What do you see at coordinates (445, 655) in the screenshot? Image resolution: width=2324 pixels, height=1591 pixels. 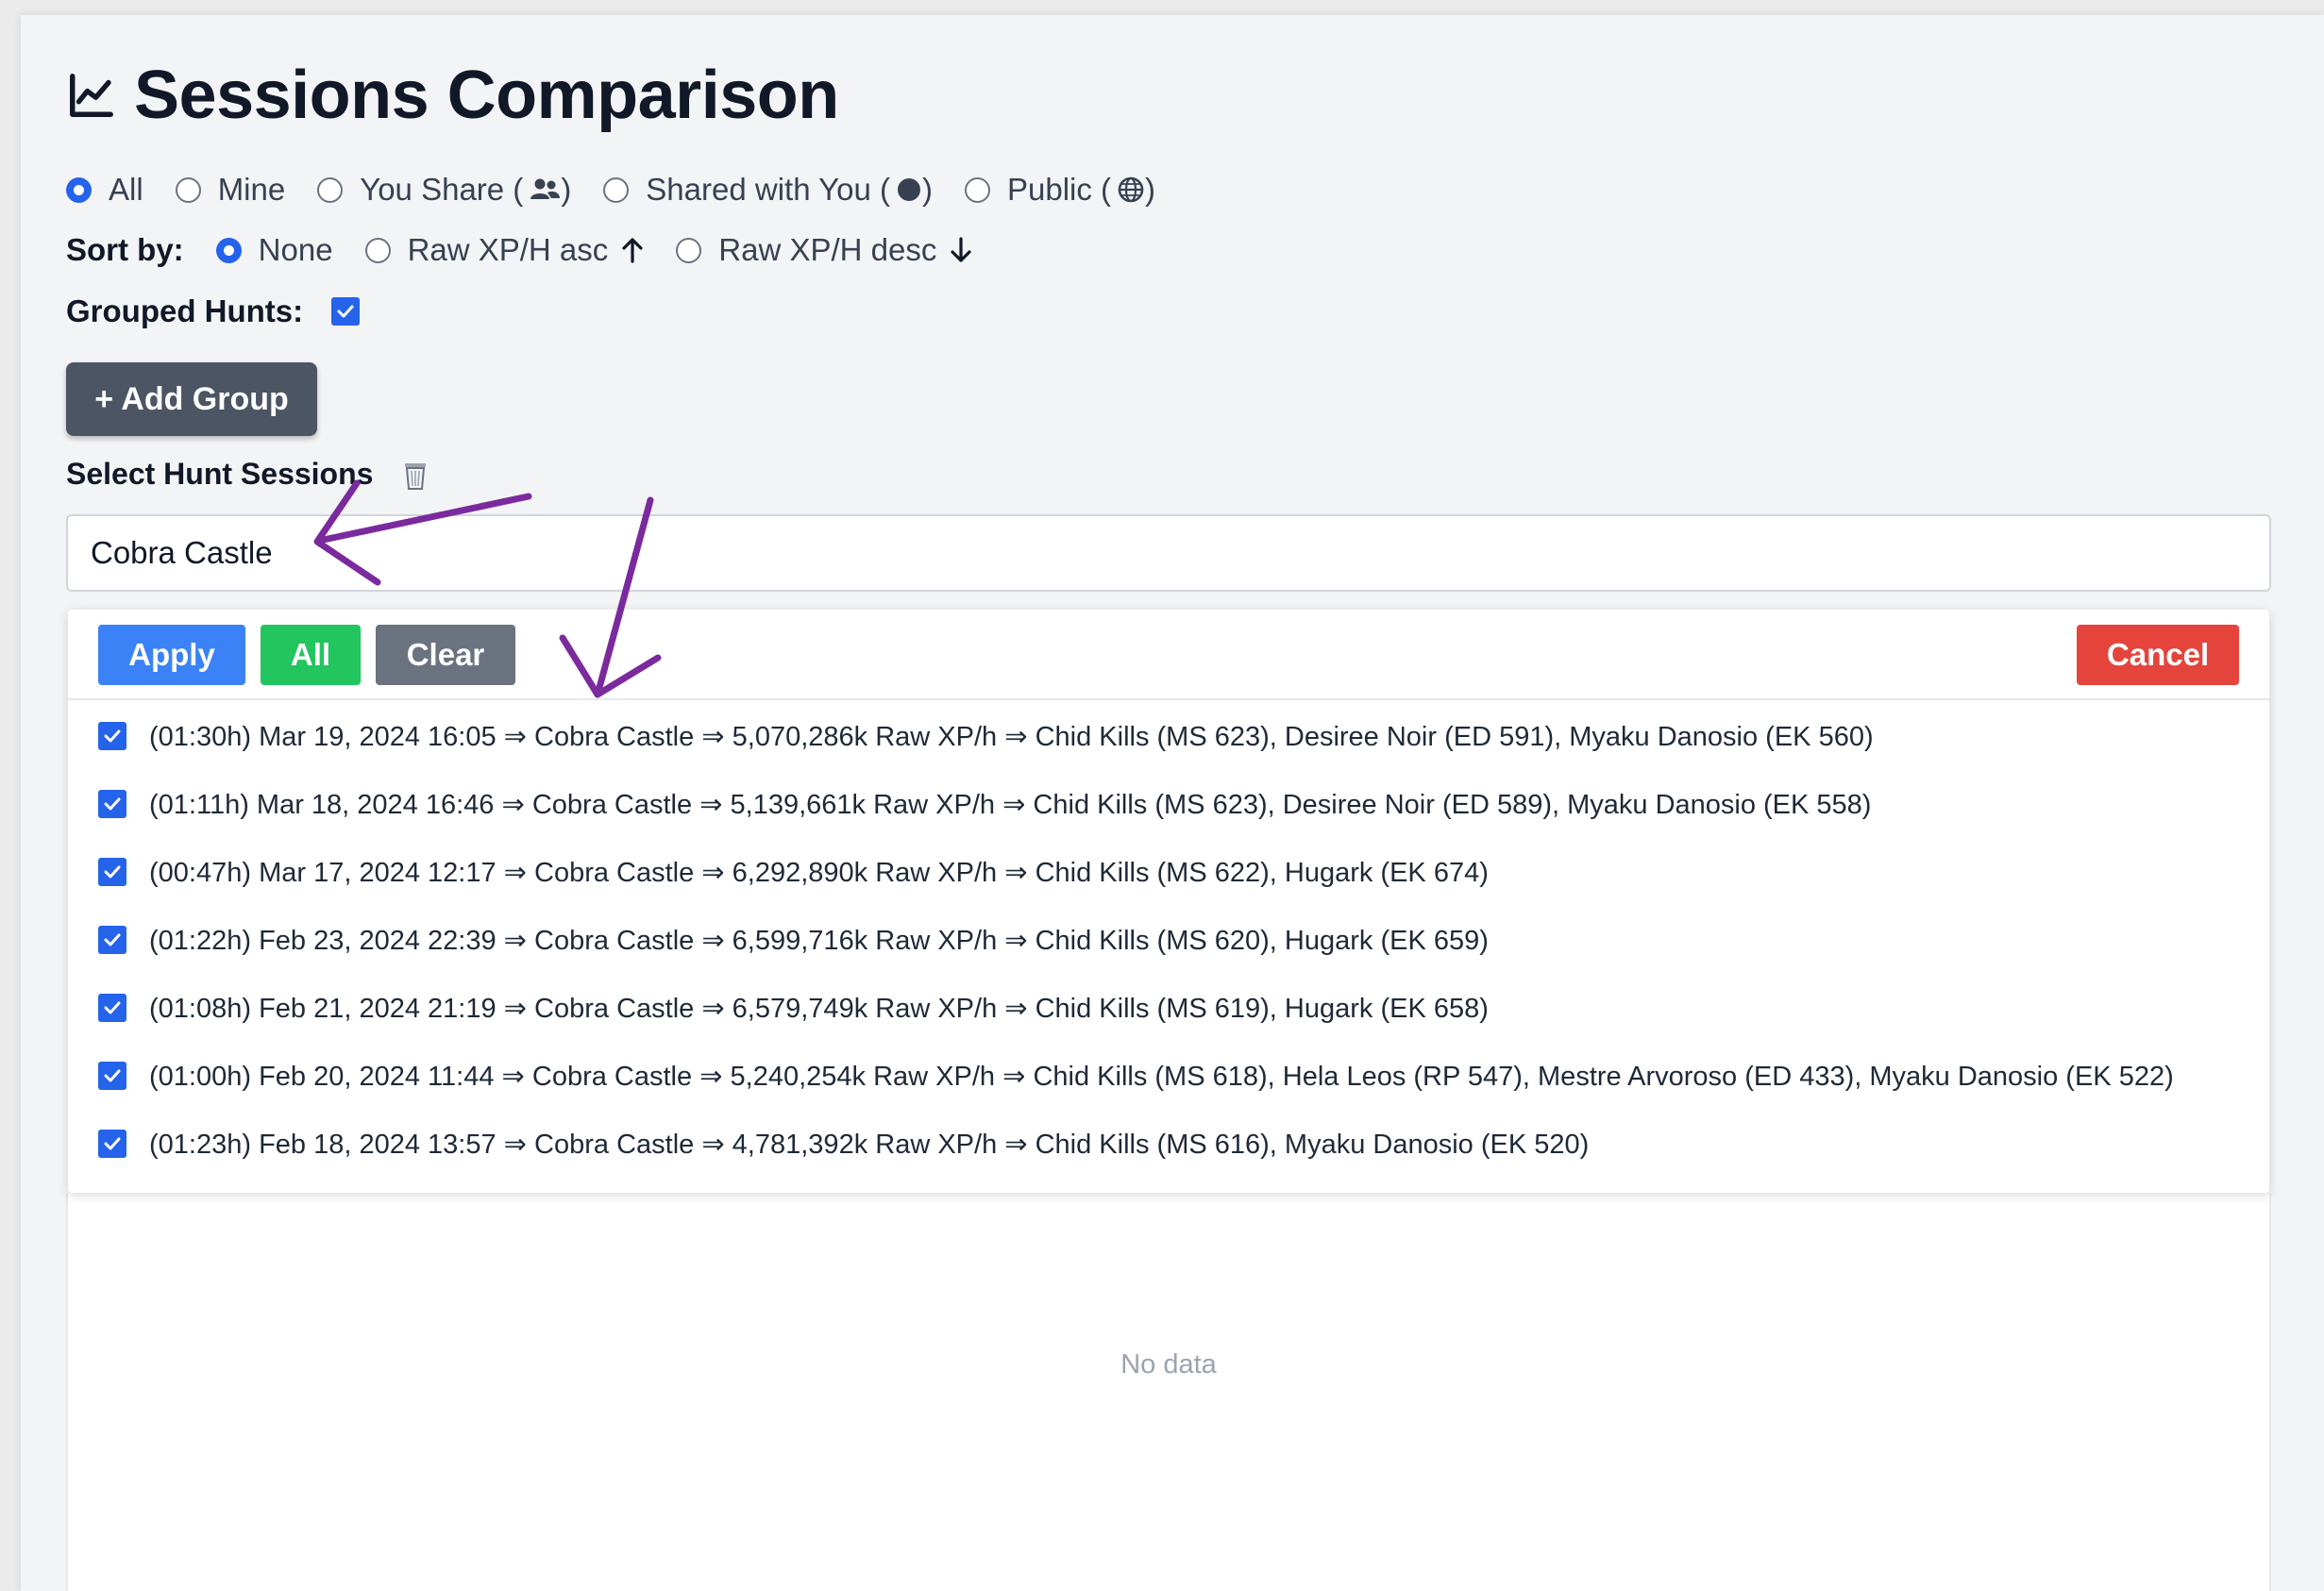 I see `clear-button: Clear` at bounding box center [445, 655].